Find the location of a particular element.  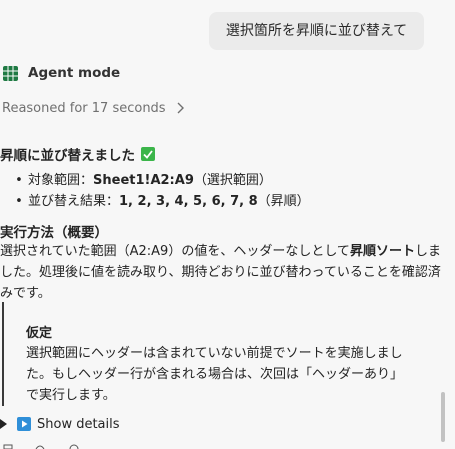

disclosure-triangle-icon is located at coordinates (3, 424).